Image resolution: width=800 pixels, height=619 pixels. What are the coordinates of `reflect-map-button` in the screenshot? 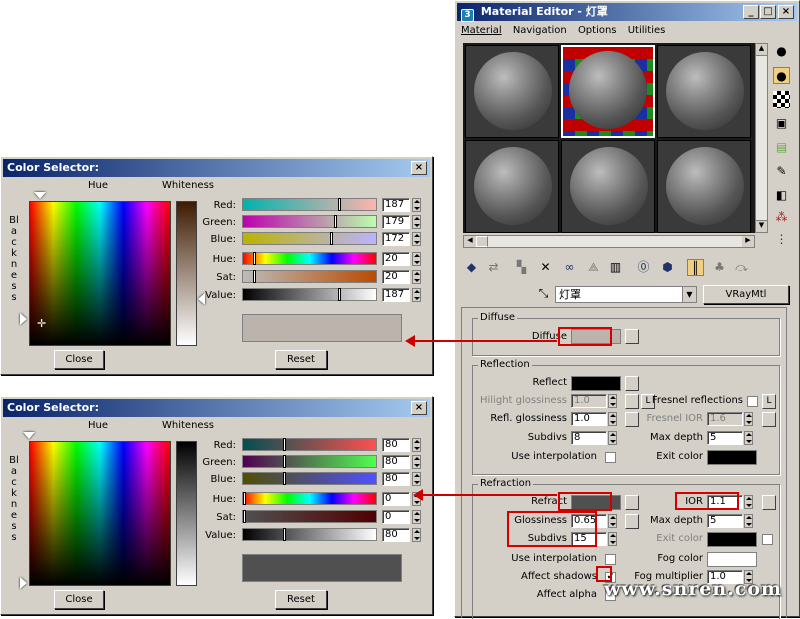 It's located at (632, 383).